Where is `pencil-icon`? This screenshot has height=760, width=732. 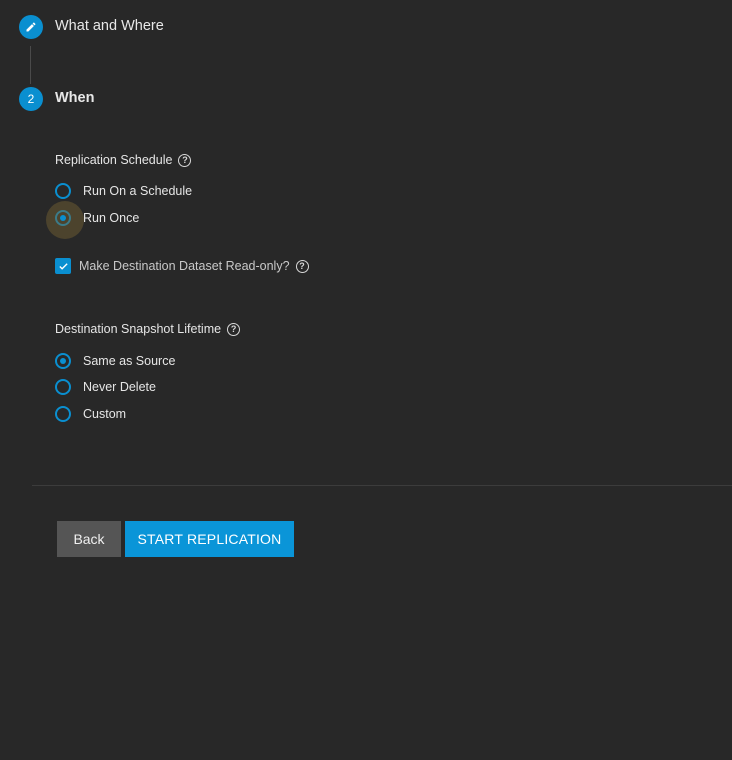
pencil-icon is located at coordinates (31, 27).